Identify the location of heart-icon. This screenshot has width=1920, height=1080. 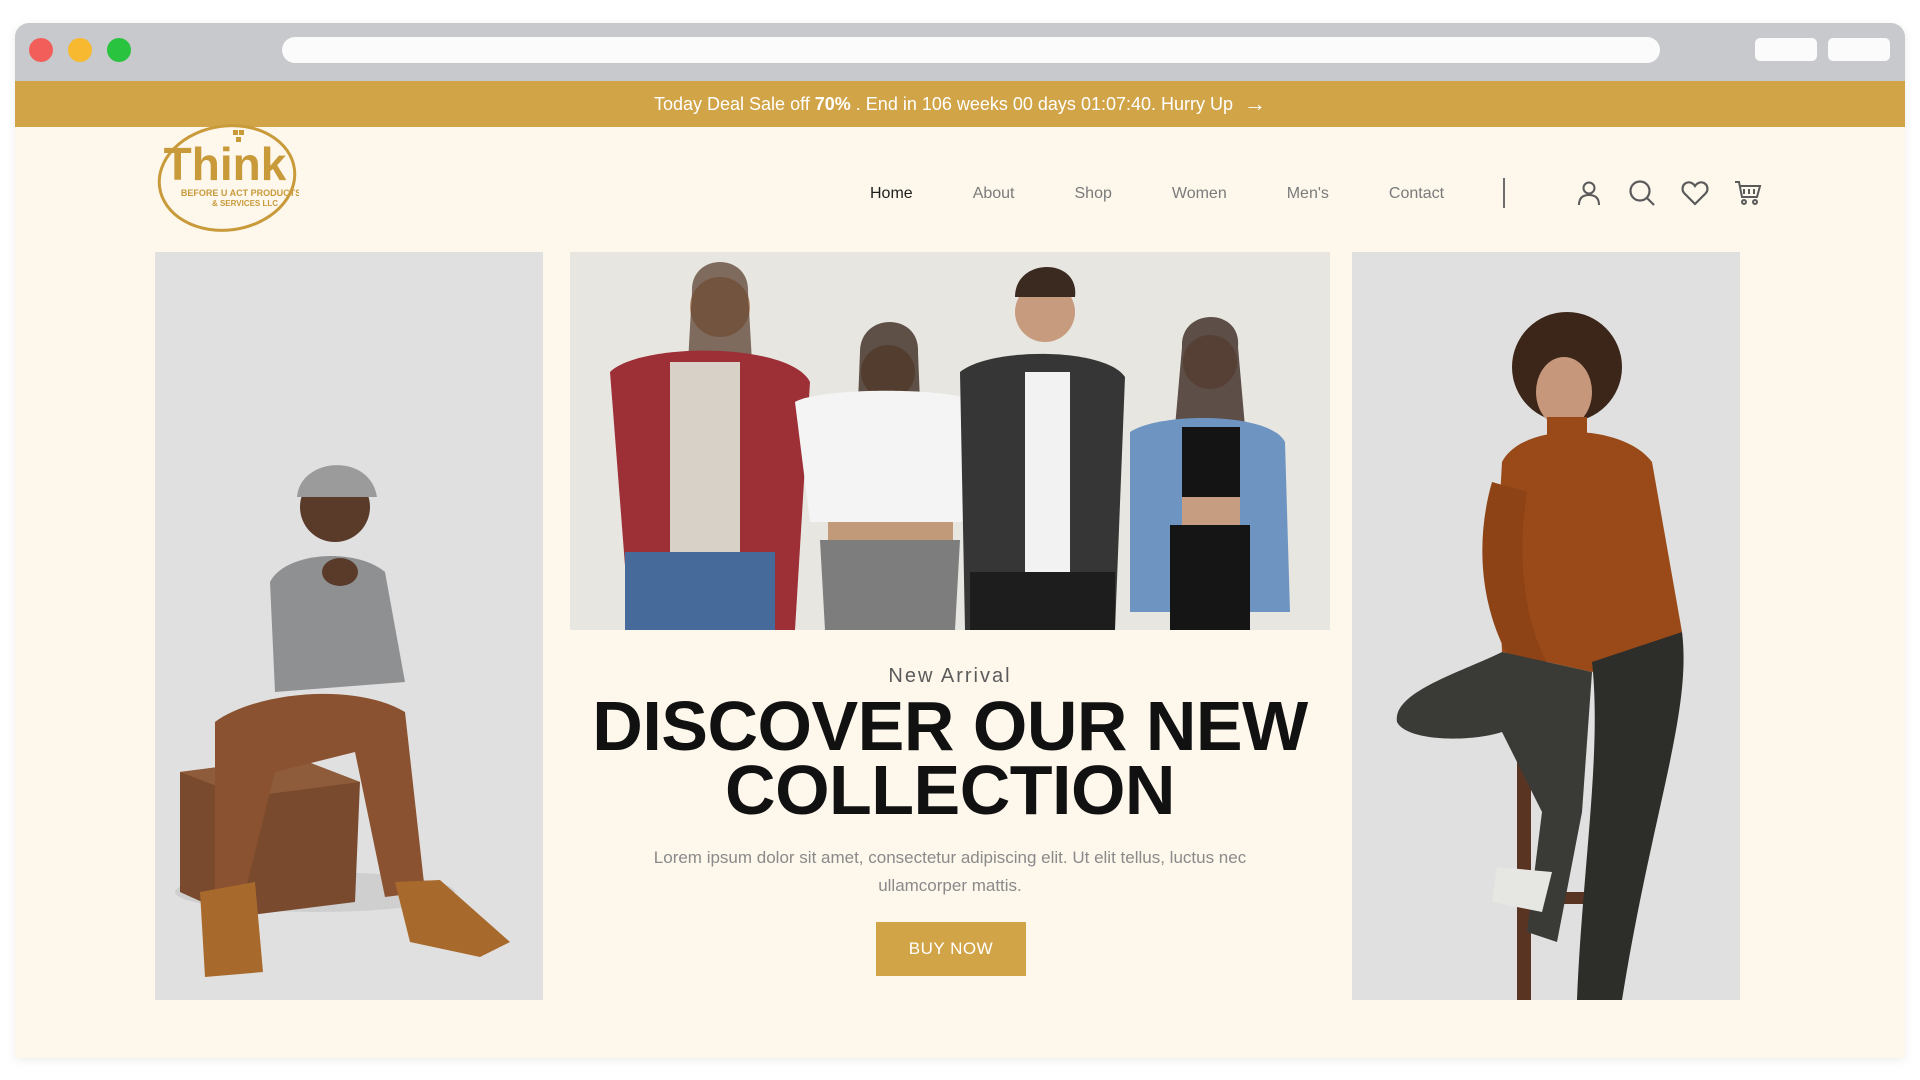
(1695, 193).